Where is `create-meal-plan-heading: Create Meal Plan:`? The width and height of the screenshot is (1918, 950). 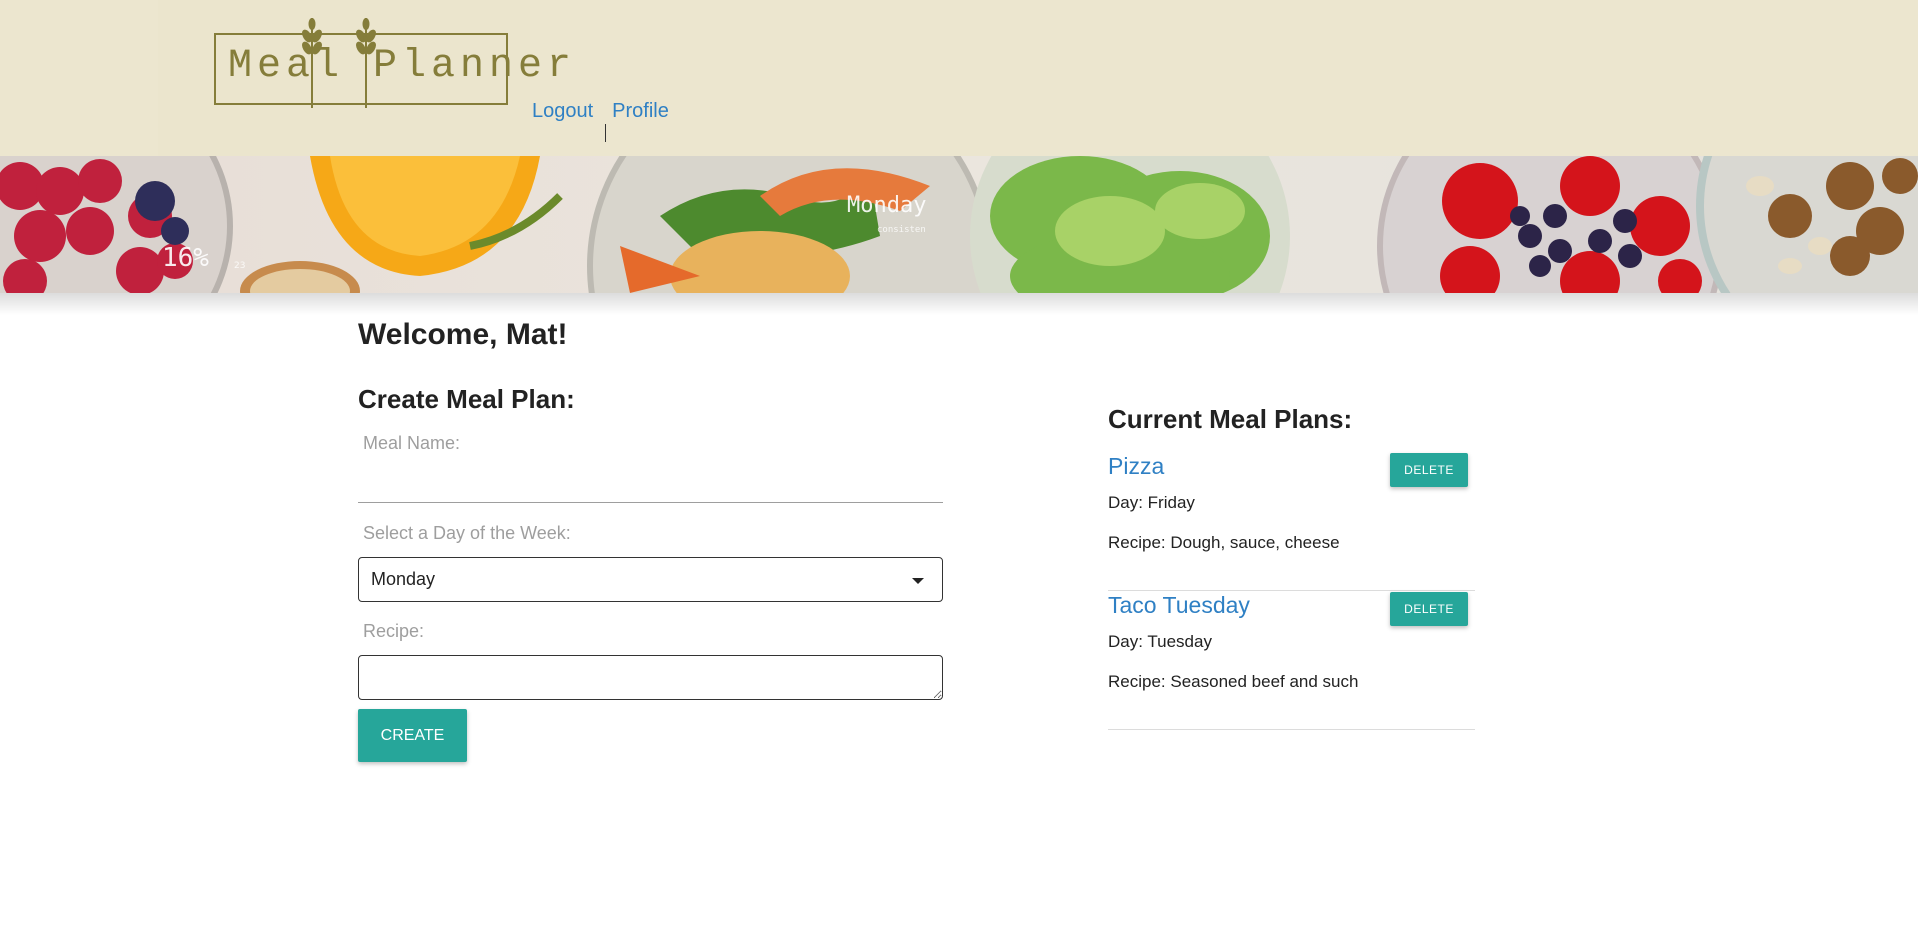 create-meal-plan-heading: Create Meal Plan: is located at coordinates (466, 399).